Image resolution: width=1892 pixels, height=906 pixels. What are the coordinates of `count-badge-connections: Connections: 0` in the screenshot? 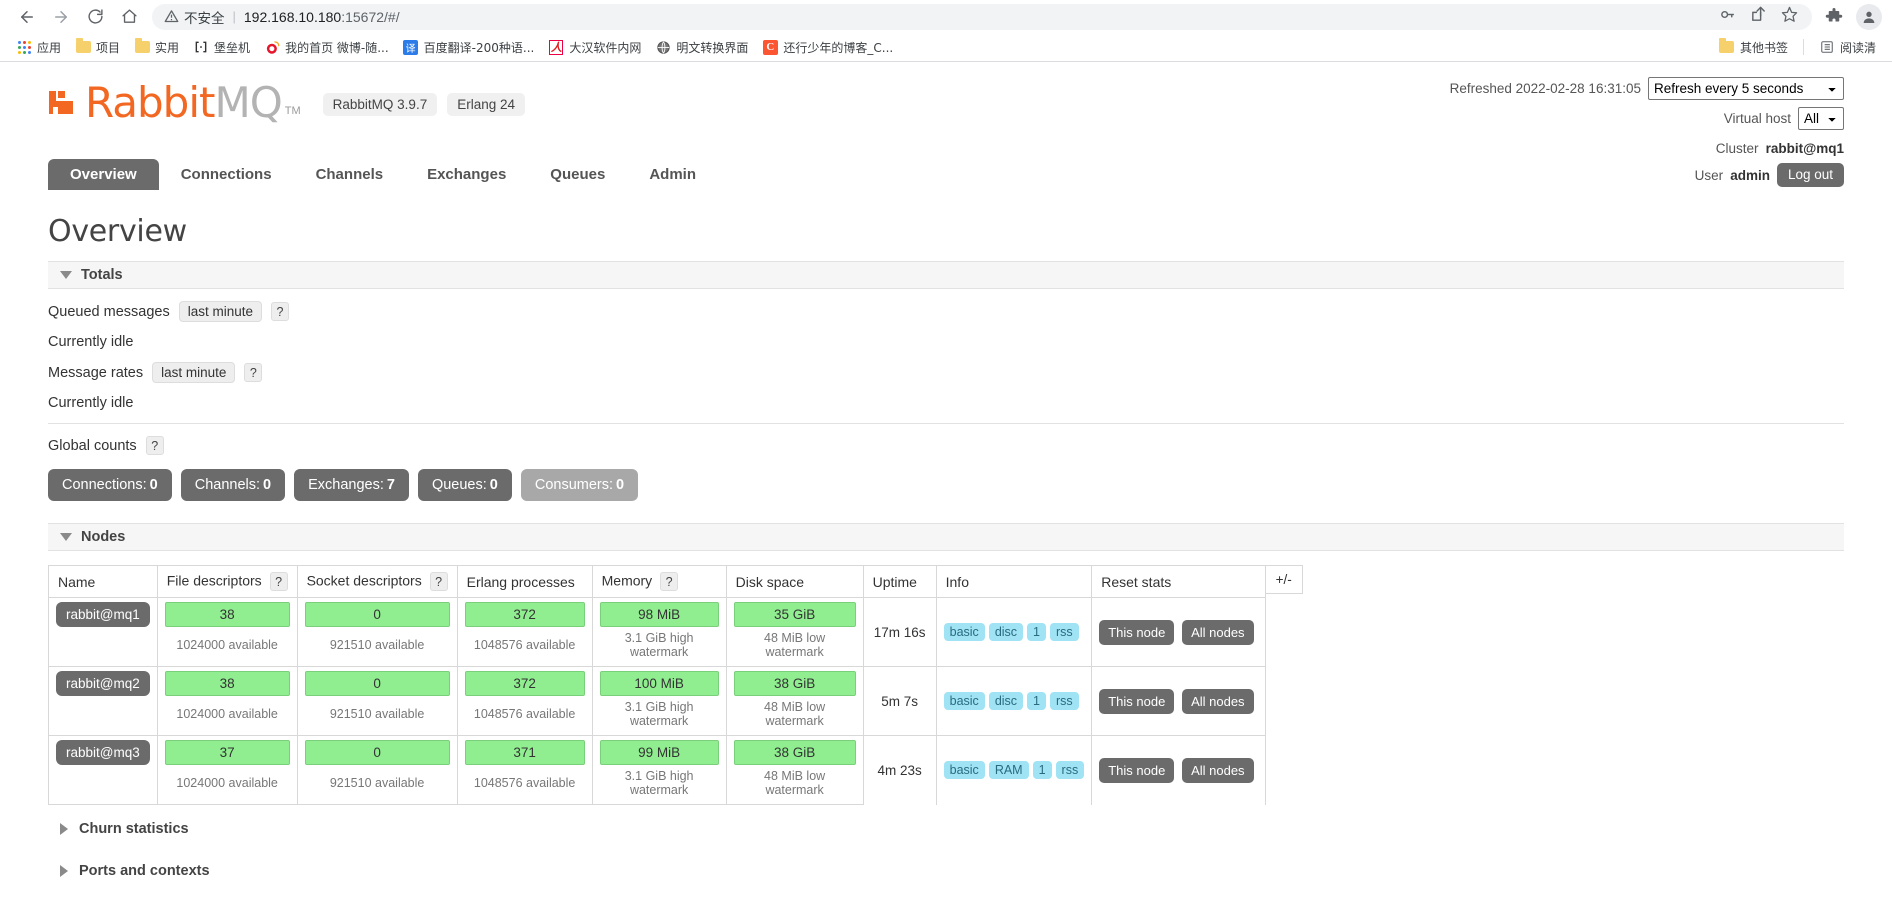 It's located at (110, 485).